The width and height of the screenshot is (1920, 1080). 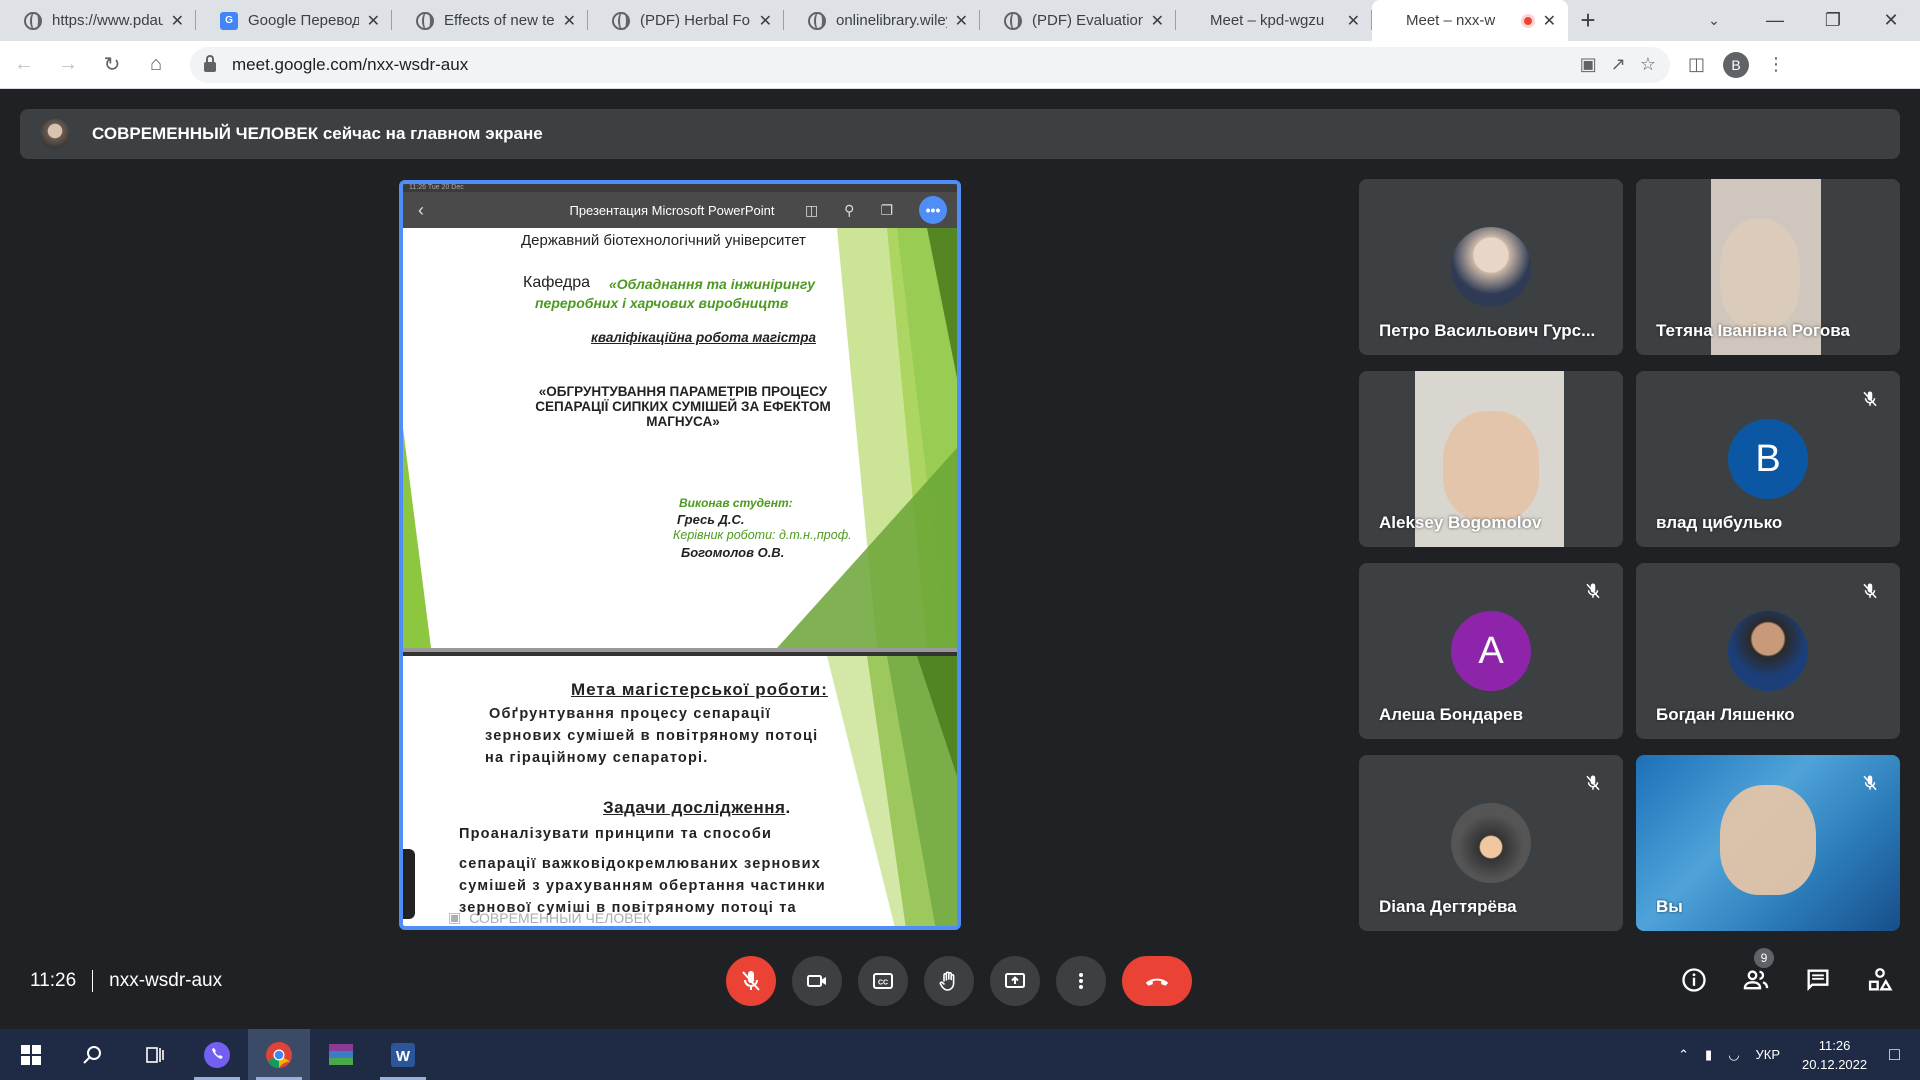 What do you see at coordinates (155, 1054) in the screenshot?
I see `task-view-icon` at bounding box center [155, 1054].